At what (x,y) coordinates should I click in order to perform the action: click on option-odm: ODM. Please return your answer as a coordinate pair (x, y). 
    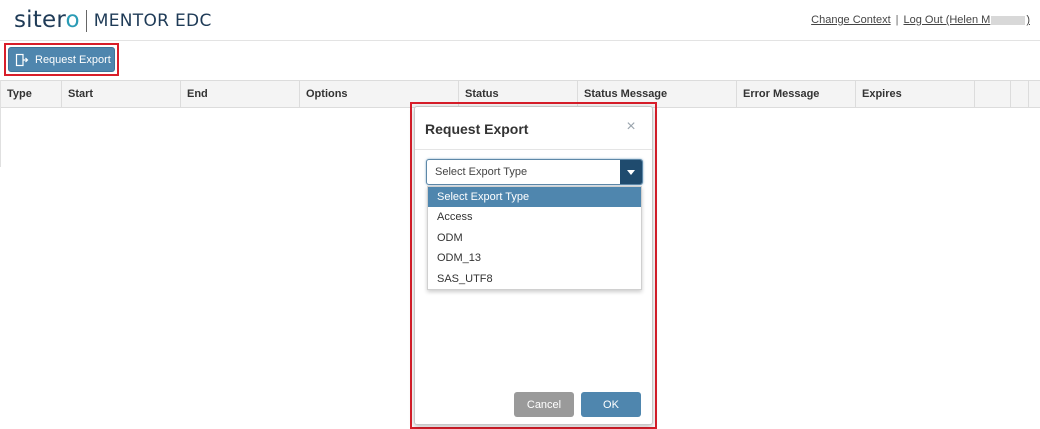
    Looking at the image, I should click on (534, 238).